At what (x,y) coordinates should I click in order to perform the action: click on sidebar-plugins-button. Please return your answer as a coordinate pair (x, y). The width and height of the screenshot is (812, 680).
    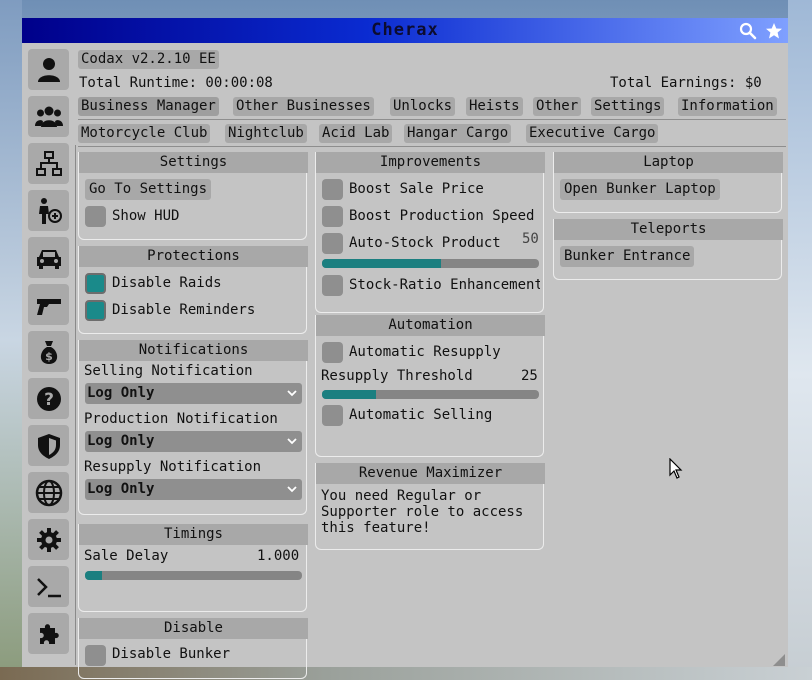
    Looking at the image, I should click on (48, 633).